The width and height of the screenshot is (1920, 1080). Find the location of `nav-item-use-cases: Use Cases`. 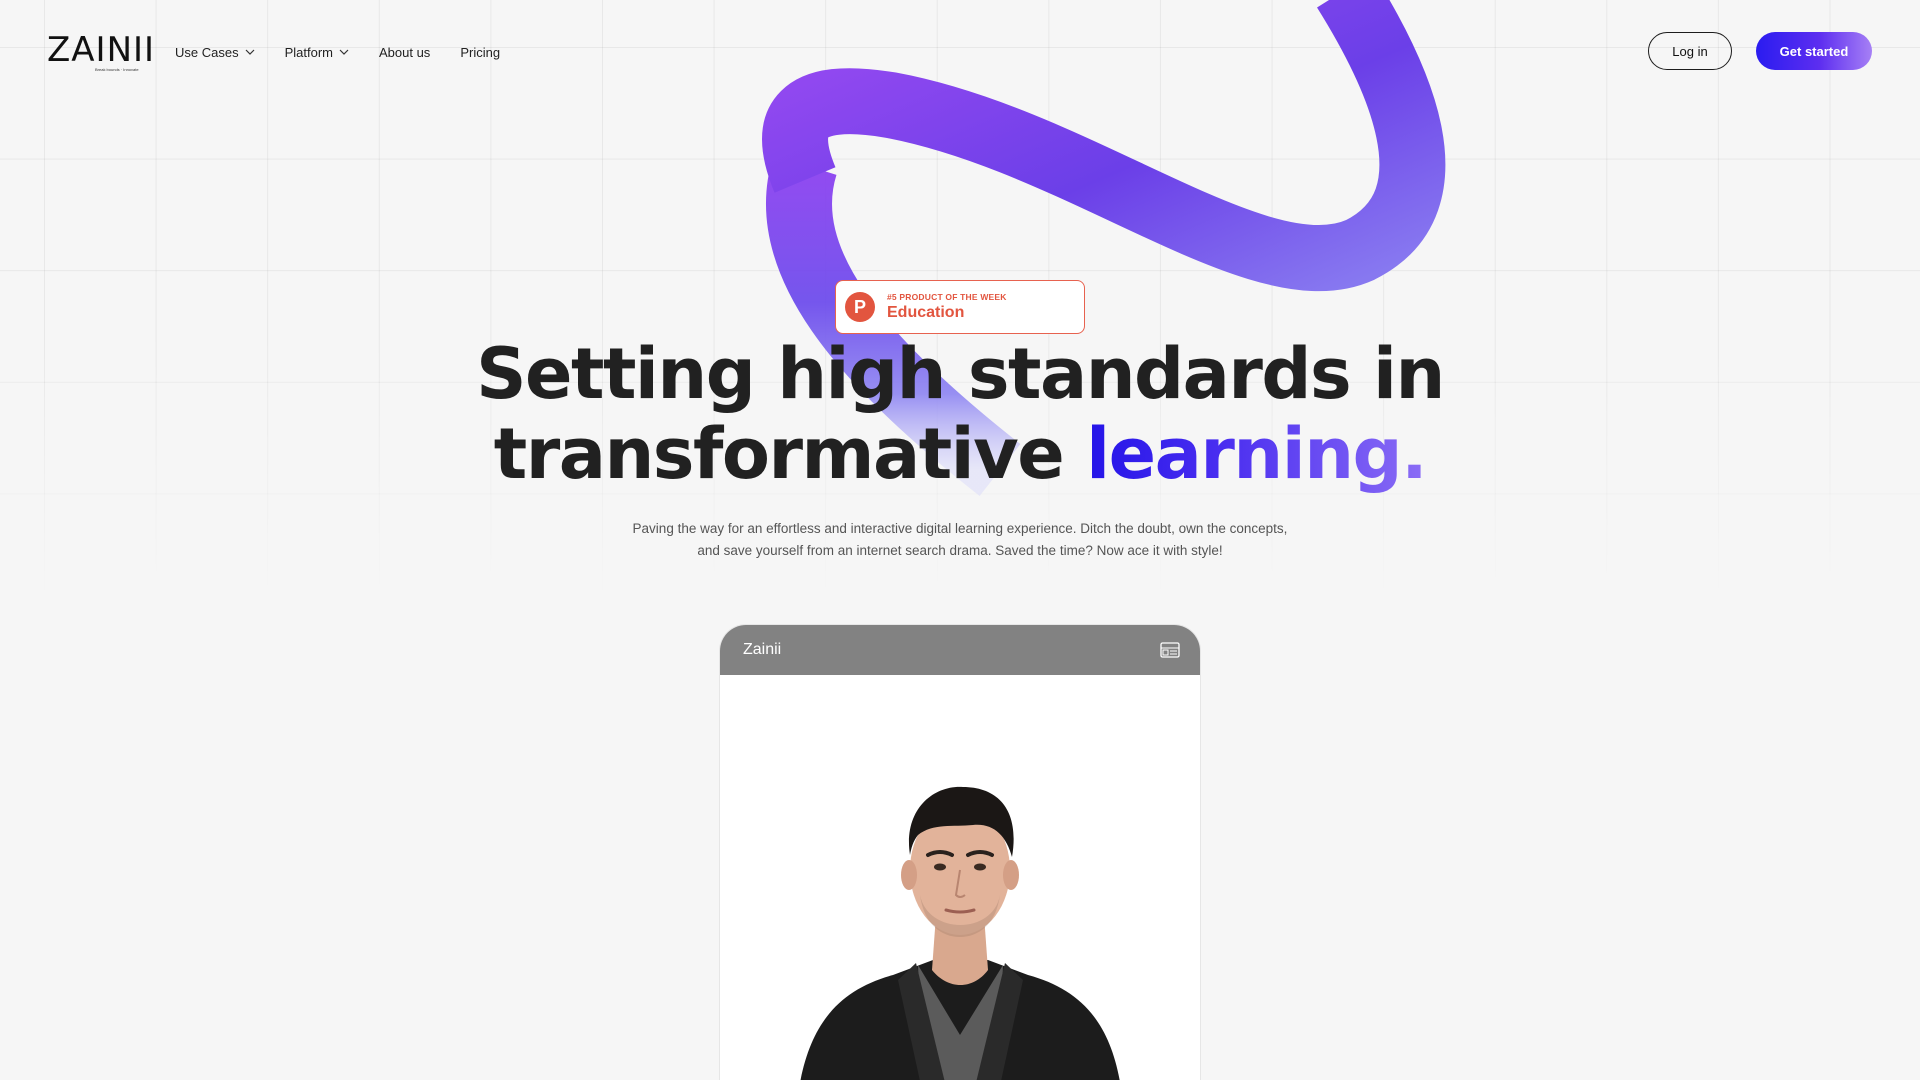

nav-item-use-cases: Use Cases is located at coordinates (215, 52).